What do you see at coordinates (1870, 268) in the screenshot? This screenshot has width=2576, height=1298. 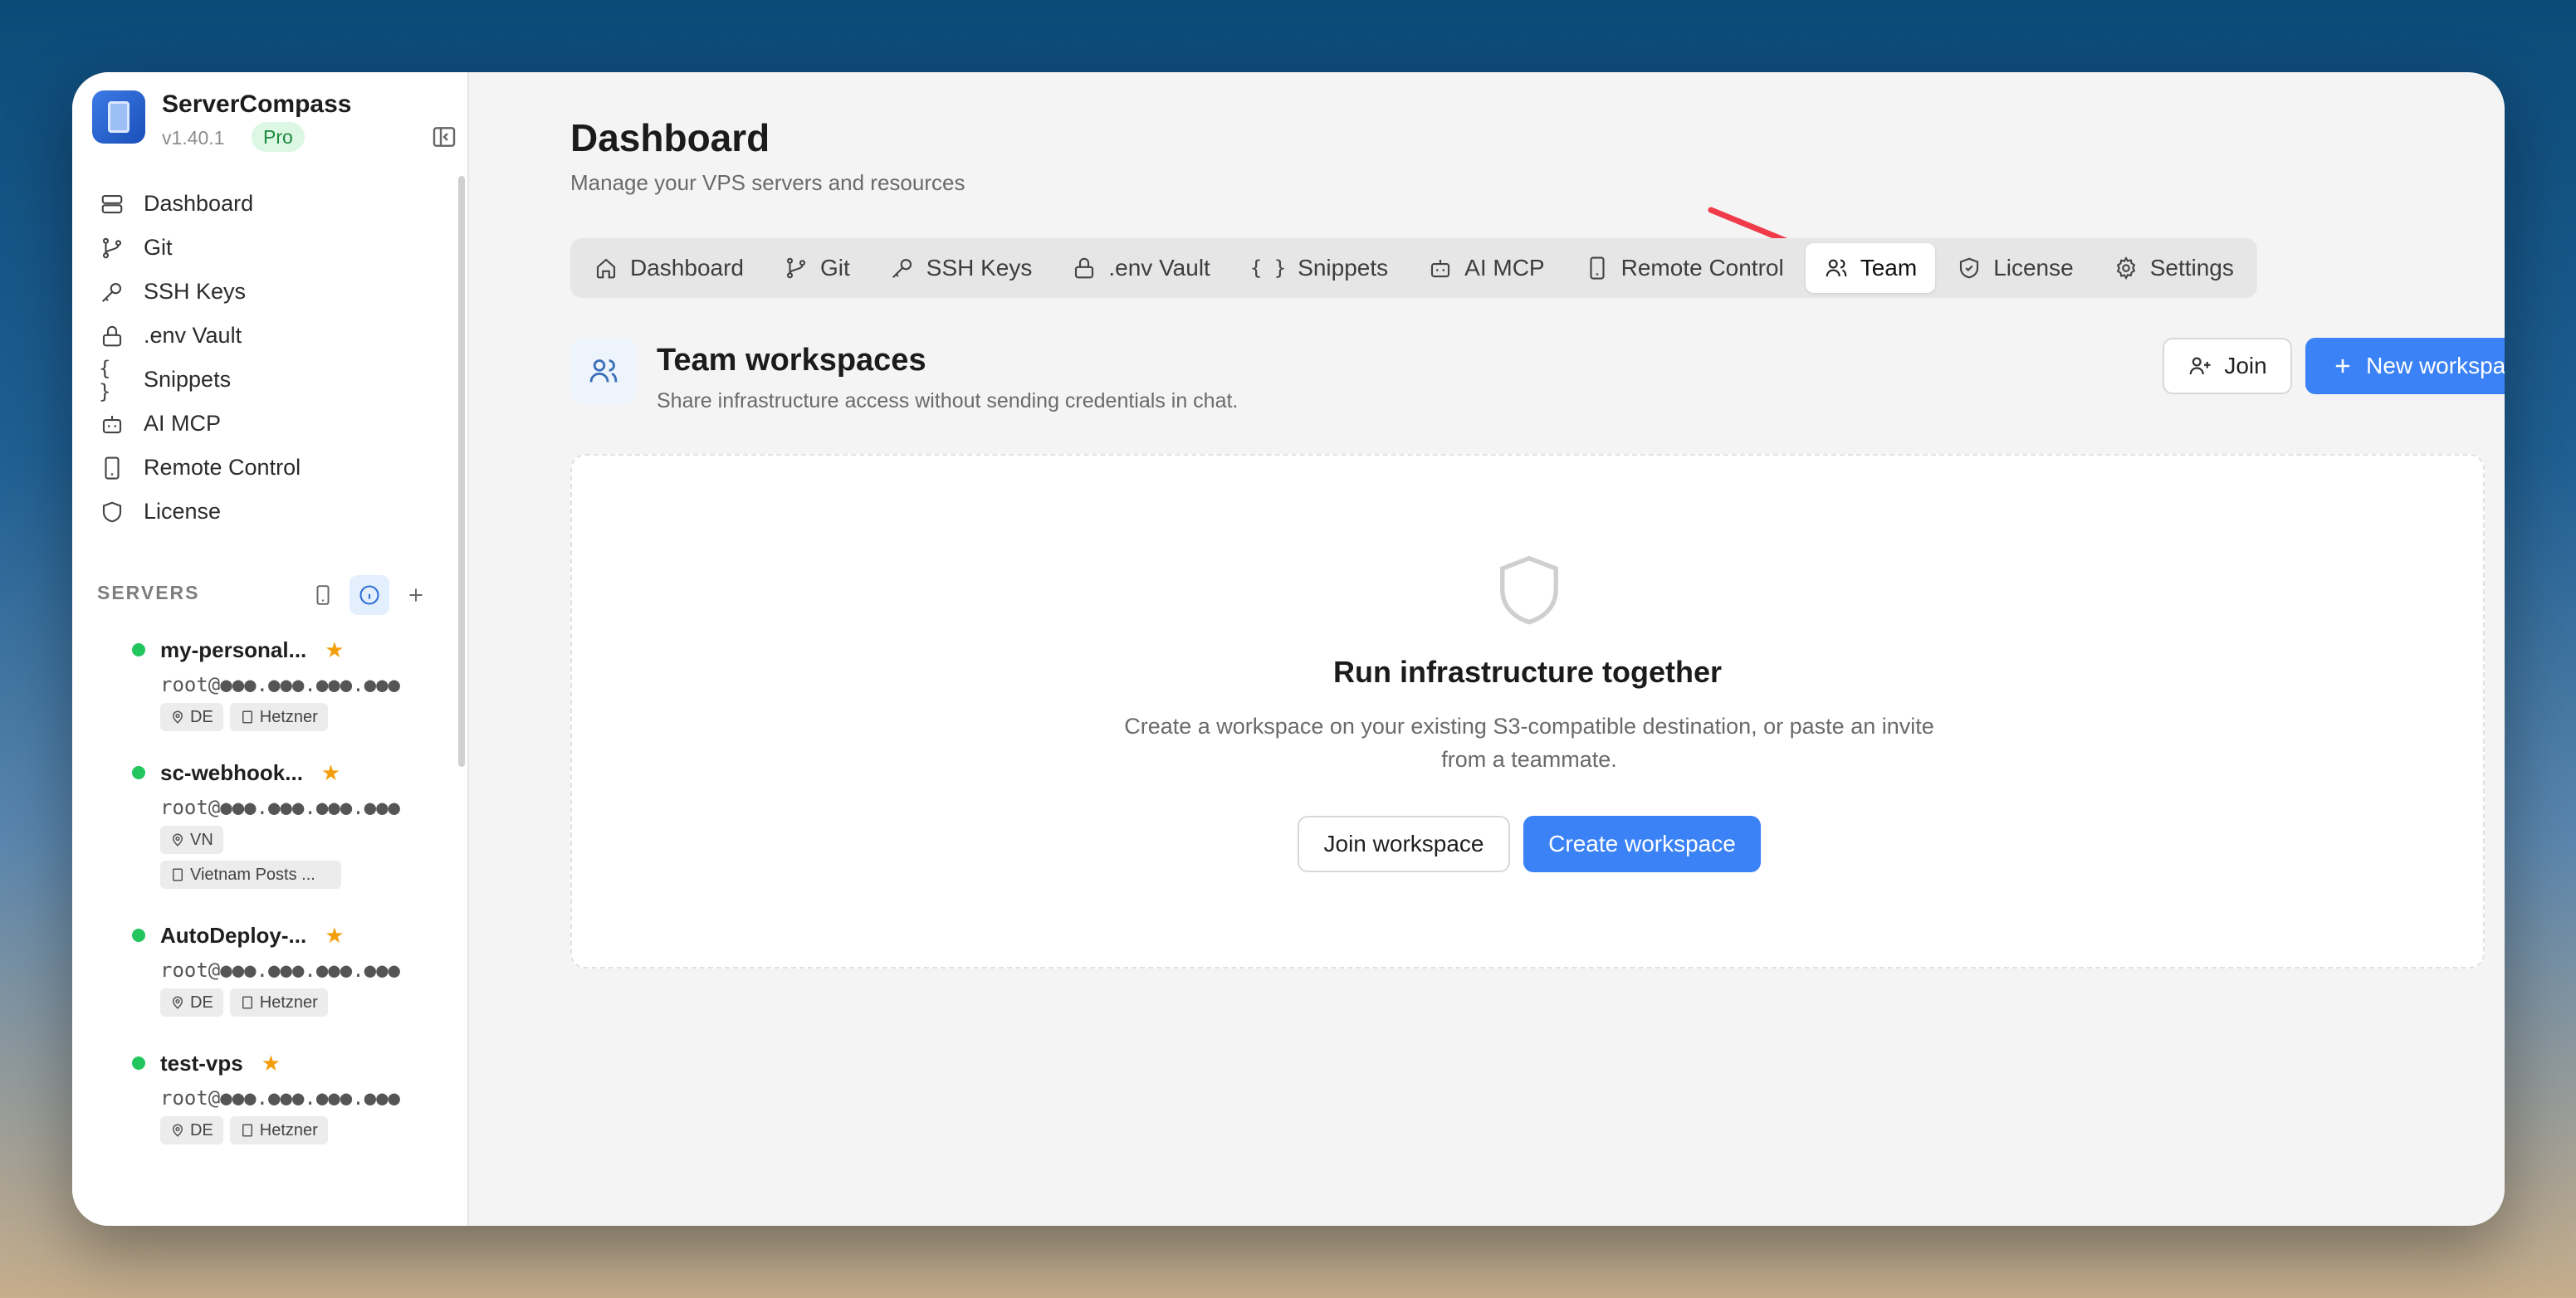 I see `tab-team: Team` at bounding box center [1870, 268].